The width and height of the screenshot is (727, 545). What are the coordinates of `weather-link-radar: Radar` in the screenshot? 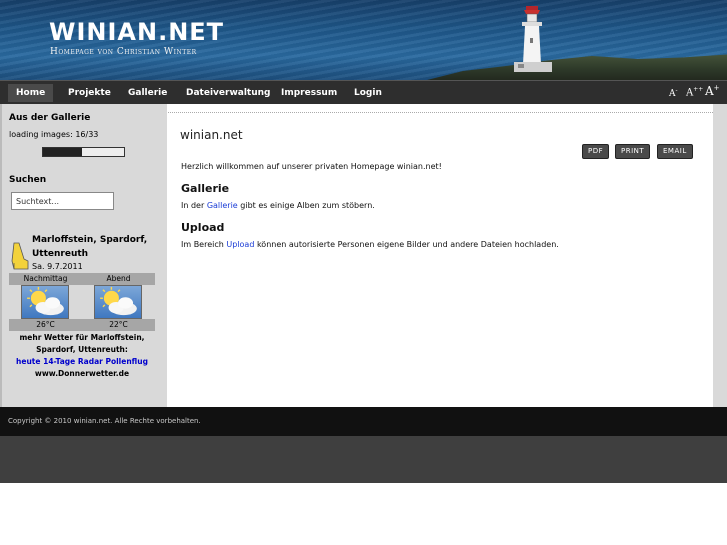 It's located at (90, 361).